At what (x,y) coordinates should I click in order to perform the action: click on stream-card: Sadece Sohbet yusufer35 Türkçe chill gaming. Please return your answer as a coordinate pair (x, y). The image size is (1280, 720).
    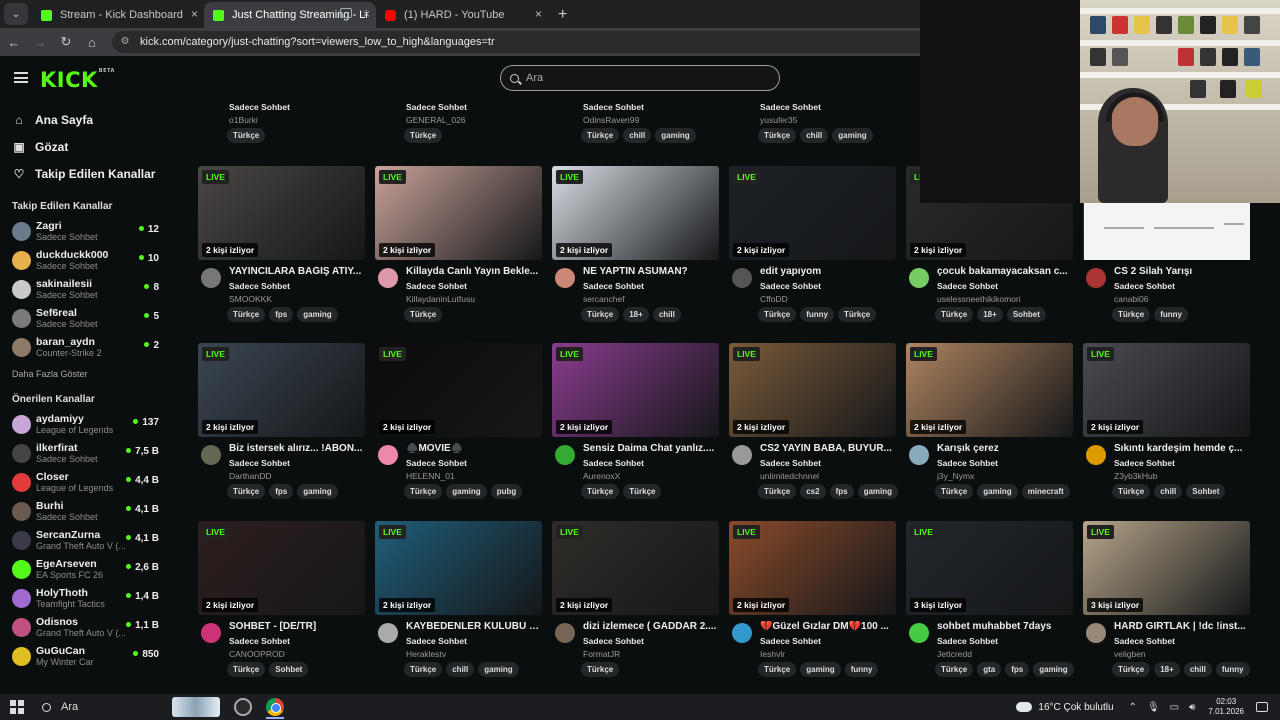
    Looking at the image, I should click on (812, 135).